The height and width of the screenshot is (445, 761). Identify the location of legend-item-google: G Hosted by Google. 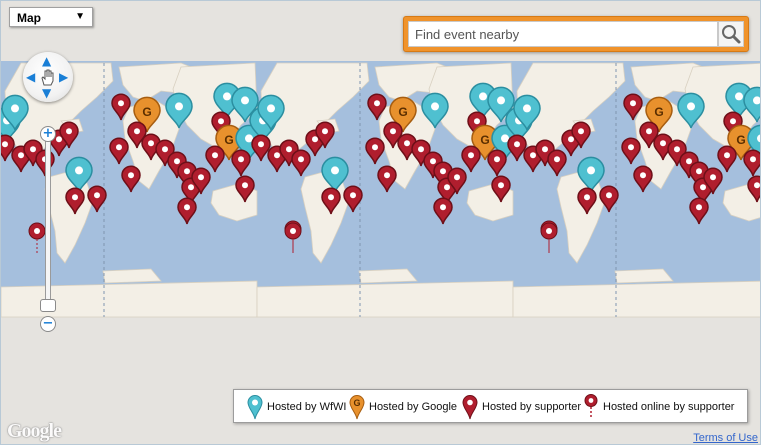
(402, 407).